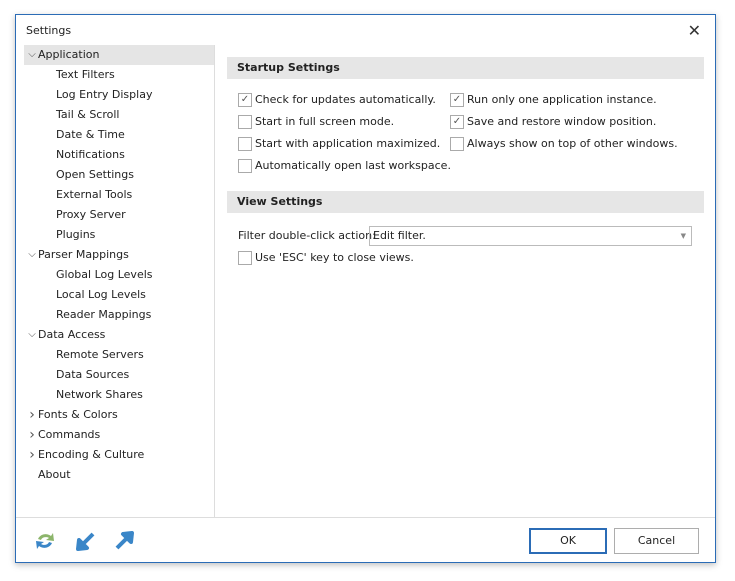 The height and width of the screenshot is (581, 735). What do you see at coordinates (101, 294) in the screenshot?
I see `tree-item-label: Local Log Levels` at bounding box center [101, 294].